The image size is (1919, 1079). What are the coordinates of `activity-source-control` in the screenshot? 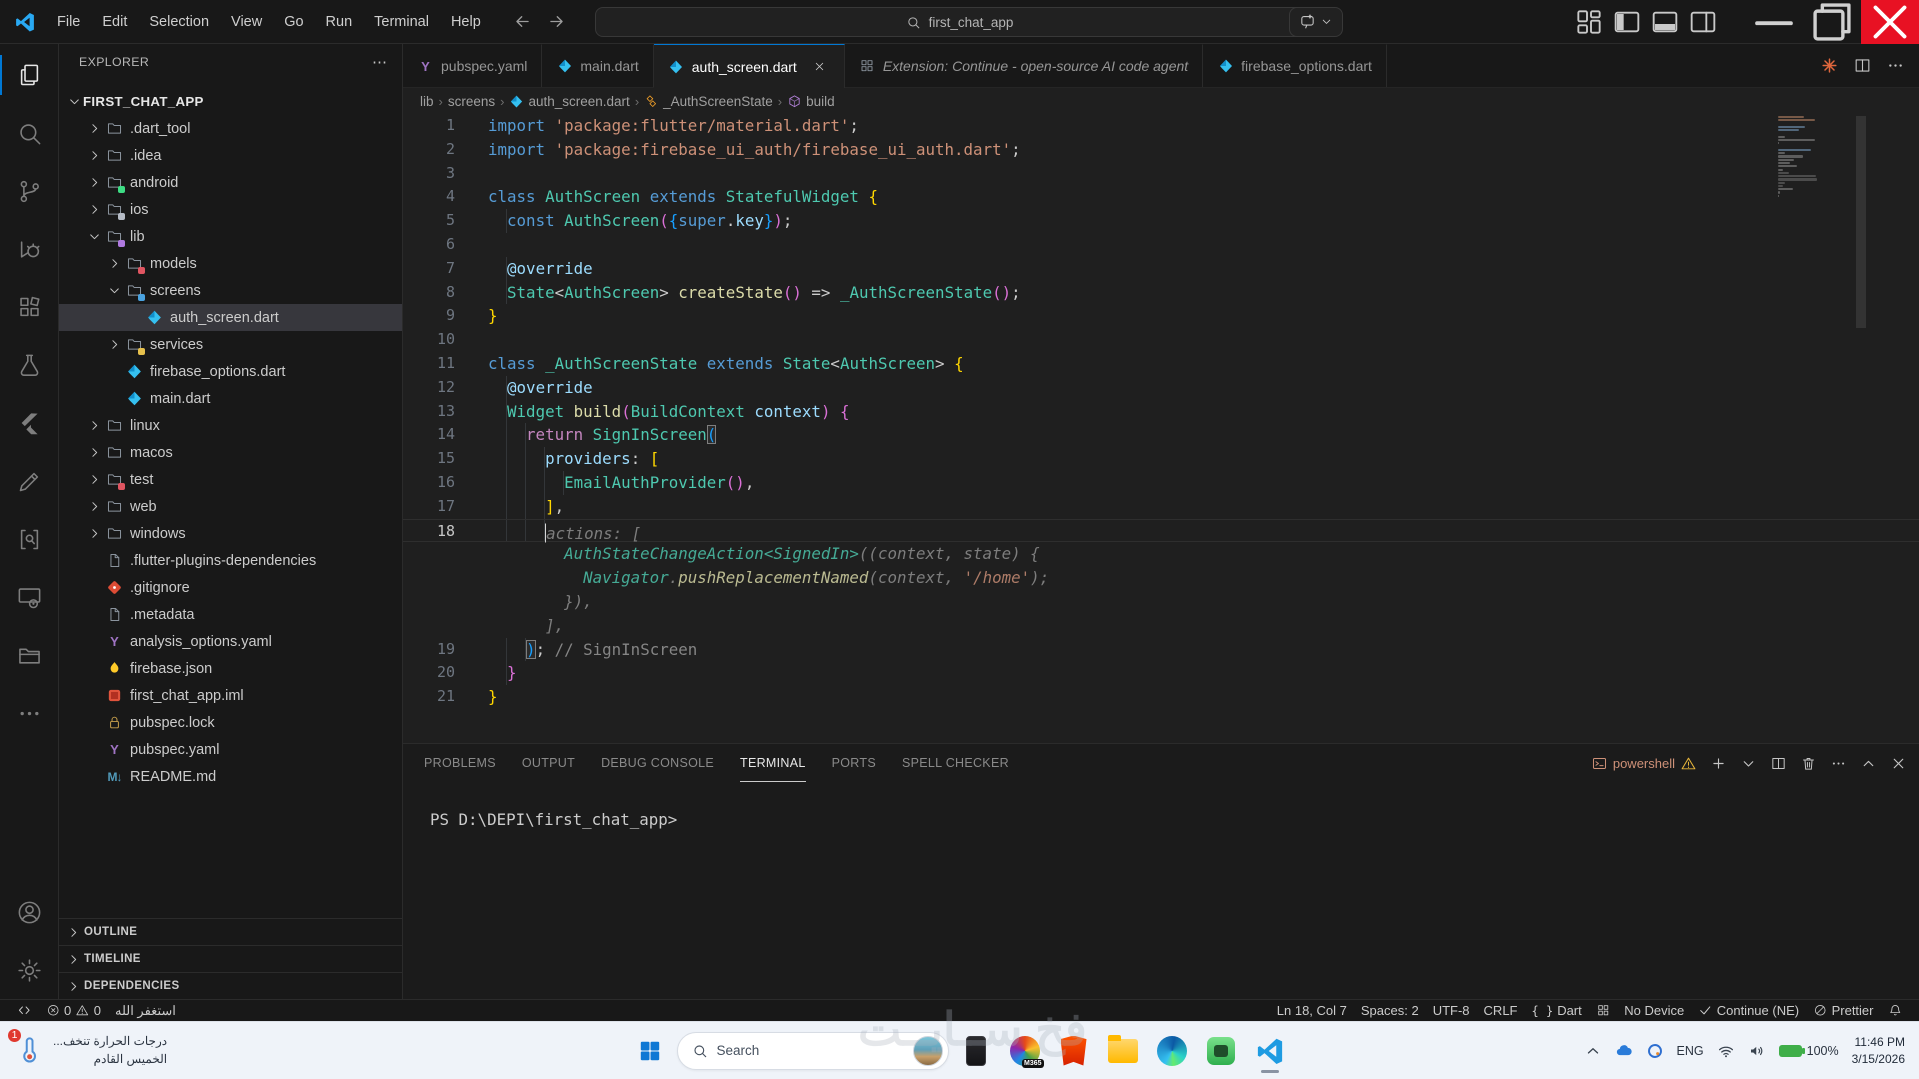 It's located at (29, 191).